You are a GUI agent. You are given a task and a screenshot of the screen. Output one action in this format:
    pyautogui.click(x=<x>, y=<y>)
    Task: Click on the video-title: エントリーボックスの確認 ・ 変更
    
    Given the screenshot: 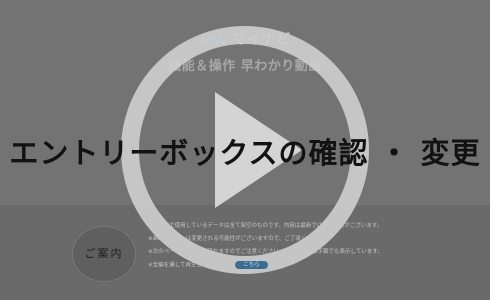 What is the action you would take?
    pyautogui.click(x=245, y=153)
    